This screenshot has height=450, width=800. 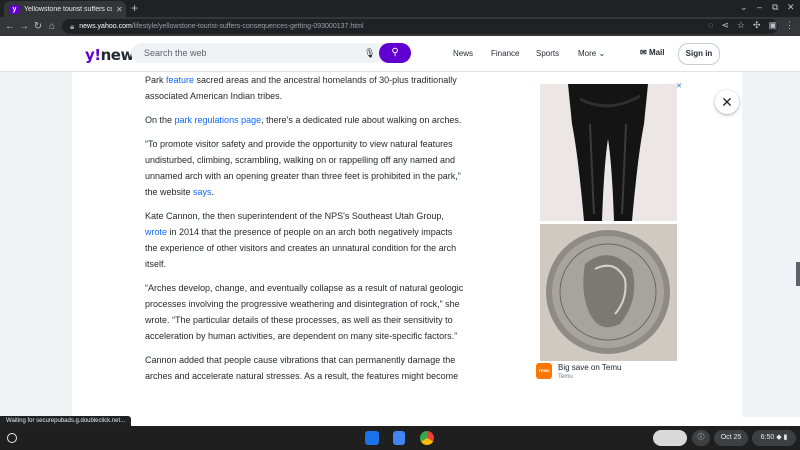 I want to click on tab-search-icon: ⌄, so click(x=744, y=7).